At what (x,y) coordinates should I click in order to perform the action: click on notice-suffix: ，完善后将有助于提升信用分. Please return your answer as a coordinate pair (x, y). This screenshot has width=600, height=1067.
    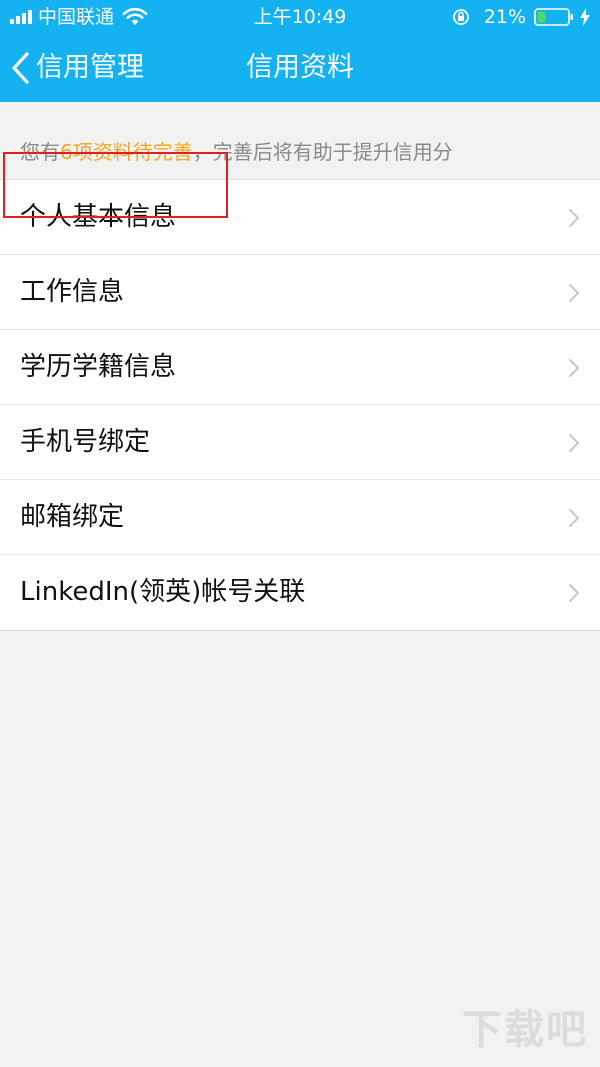
    Looking at the image, I should click on (322, 152).